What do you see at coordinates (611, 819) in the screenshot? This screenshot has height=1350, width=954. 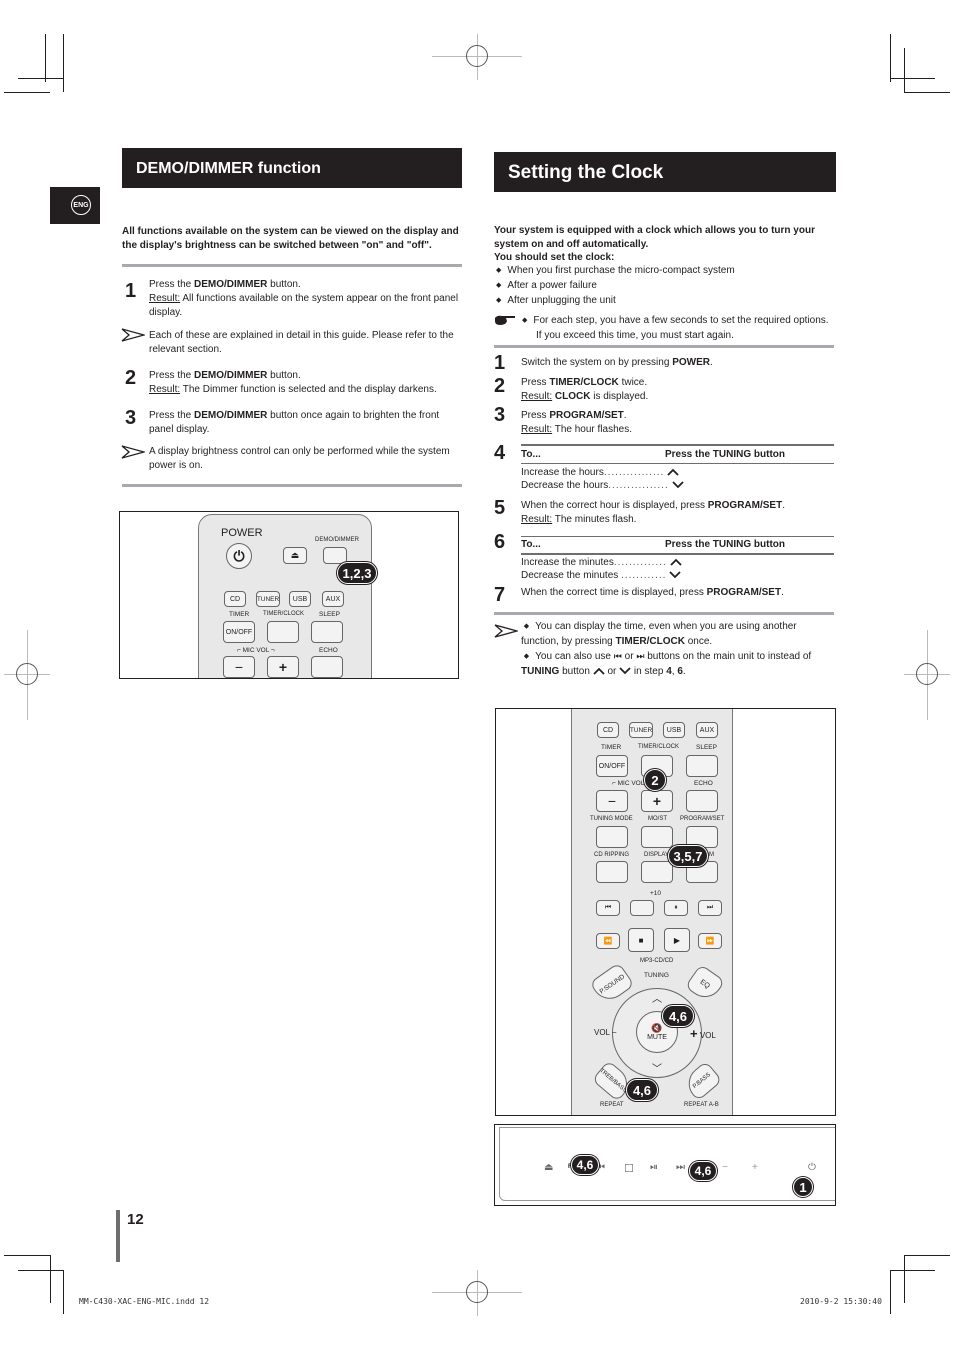 I see `tuning-mode-label: TUNING MODE` at bounding box center [611, 819].